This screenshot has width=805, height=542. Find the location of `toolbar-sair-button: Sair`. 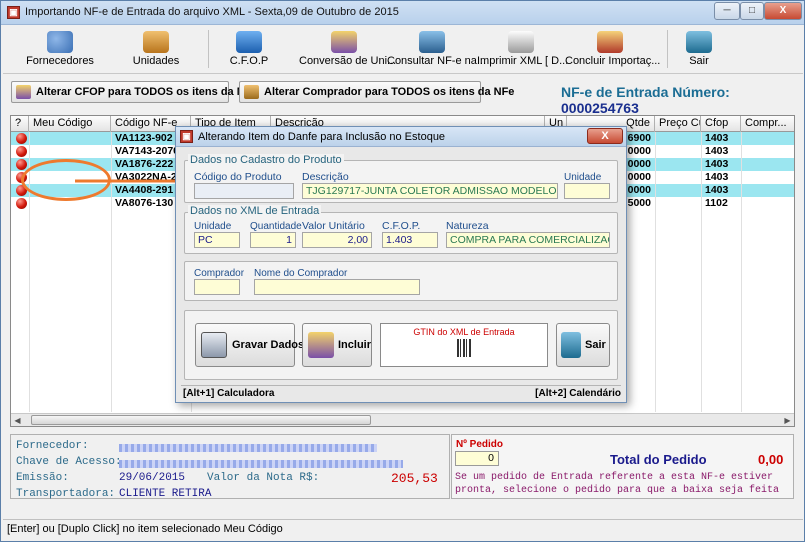

toolbar-sair-button: Sair is located at coordinates (699, 50).